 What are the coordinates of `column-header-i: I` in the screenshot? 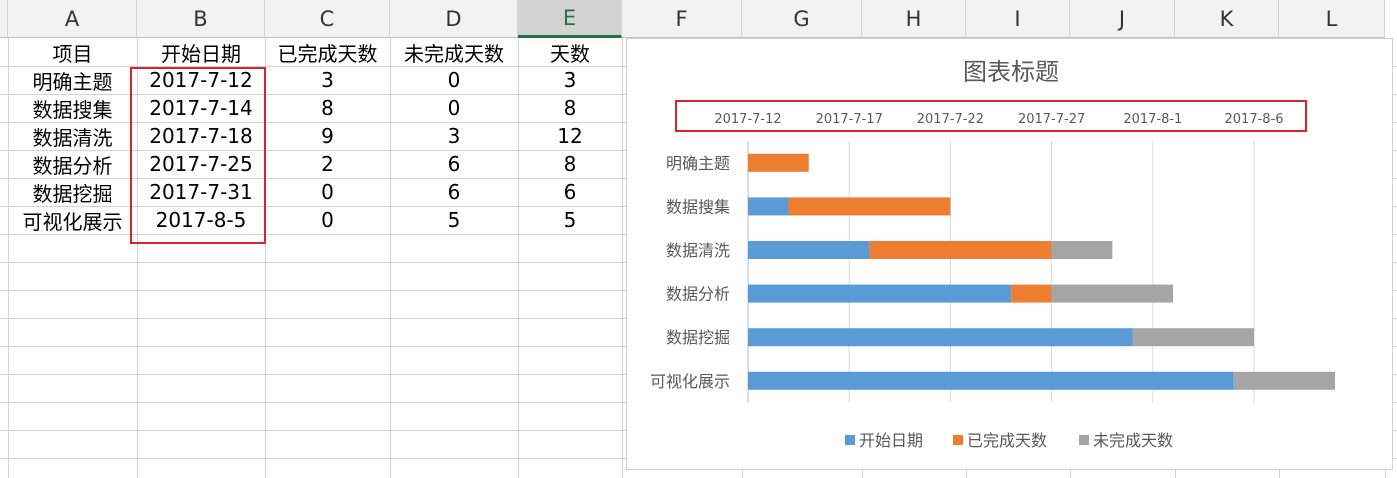 It's located at (1018, 19).